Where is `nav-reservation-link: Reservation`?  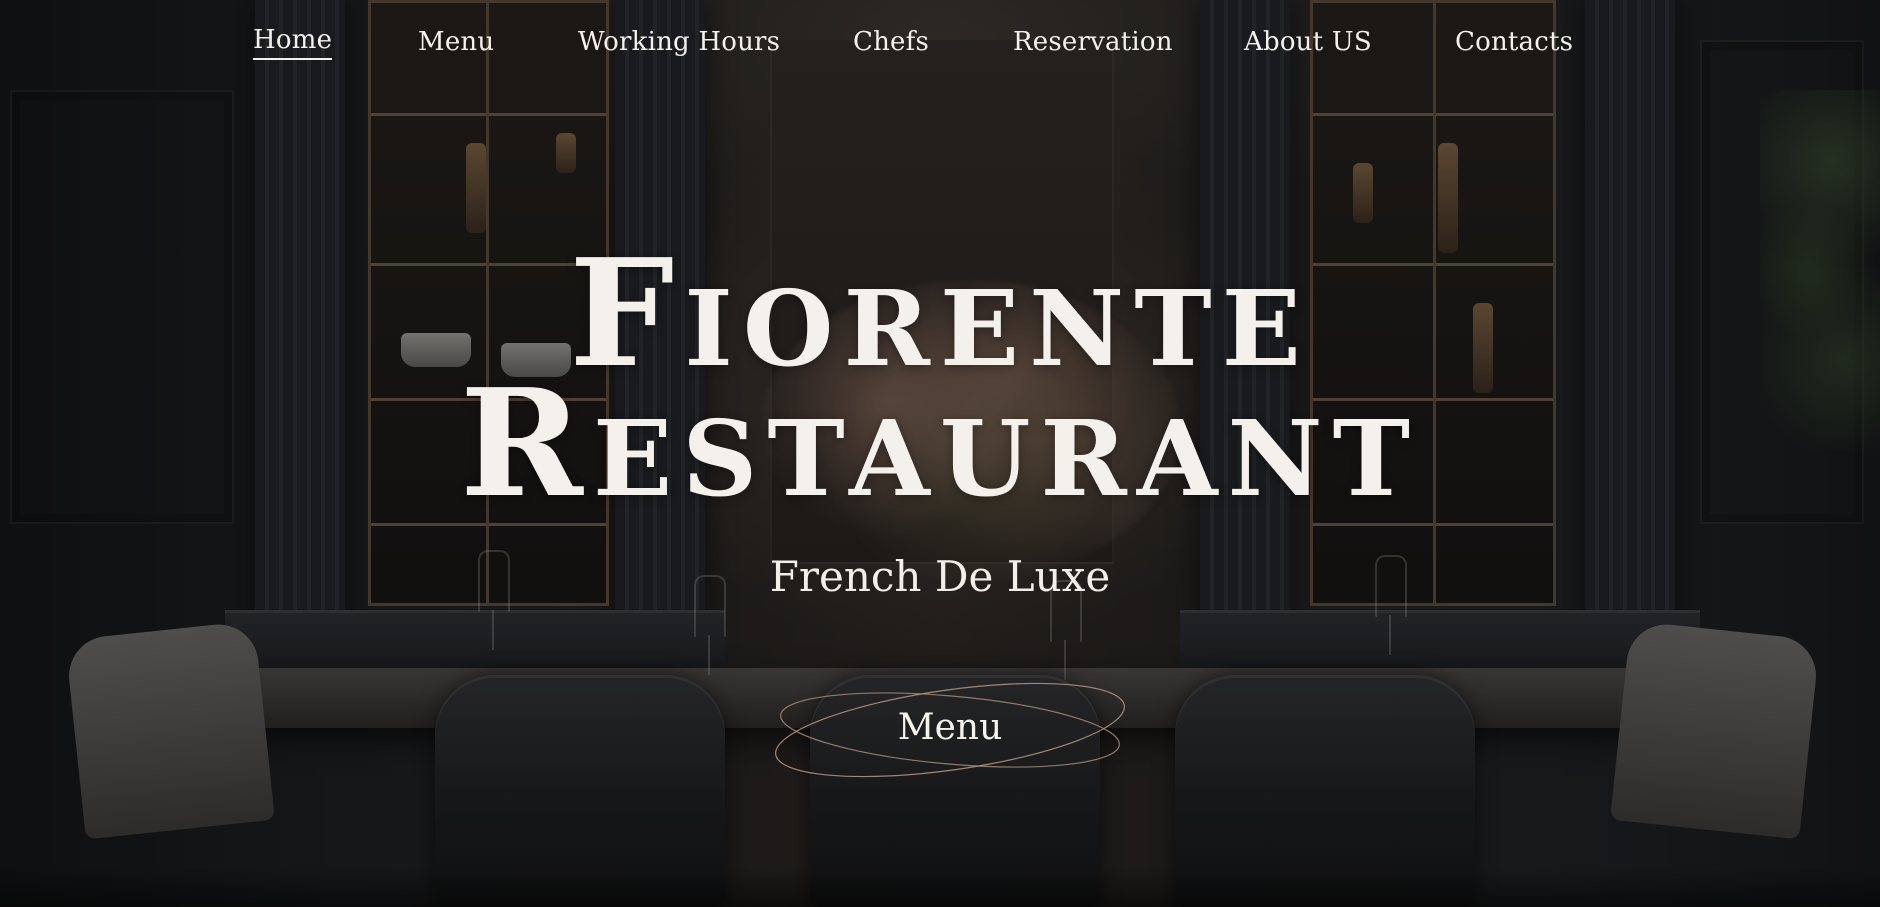 nav-reservation-link: Reservation is located at coordinates (1093, 42).